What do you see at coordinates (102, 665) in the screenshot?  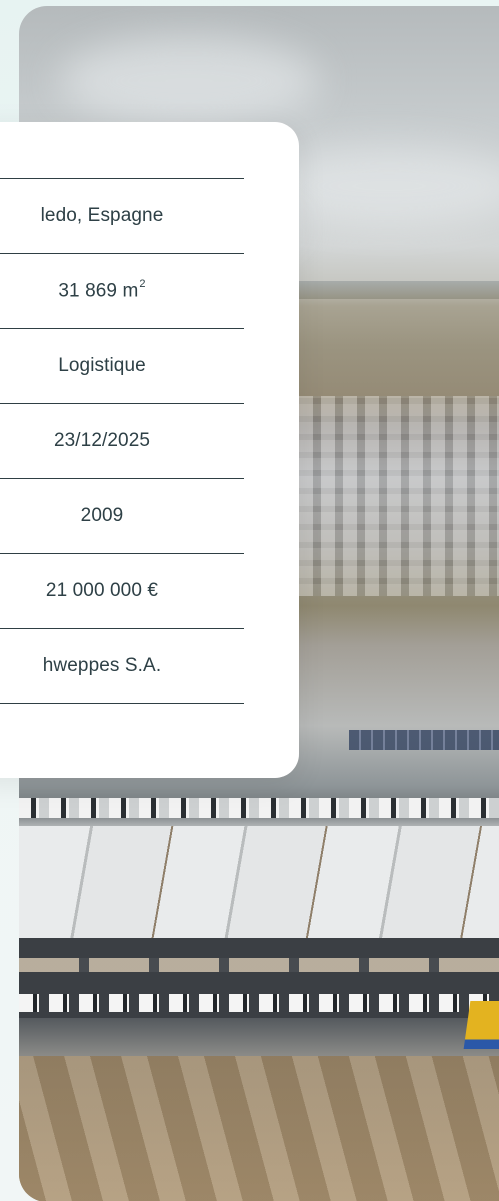 I see `tenant-value: hweppes S.A.` at bounding box center [102, 665].